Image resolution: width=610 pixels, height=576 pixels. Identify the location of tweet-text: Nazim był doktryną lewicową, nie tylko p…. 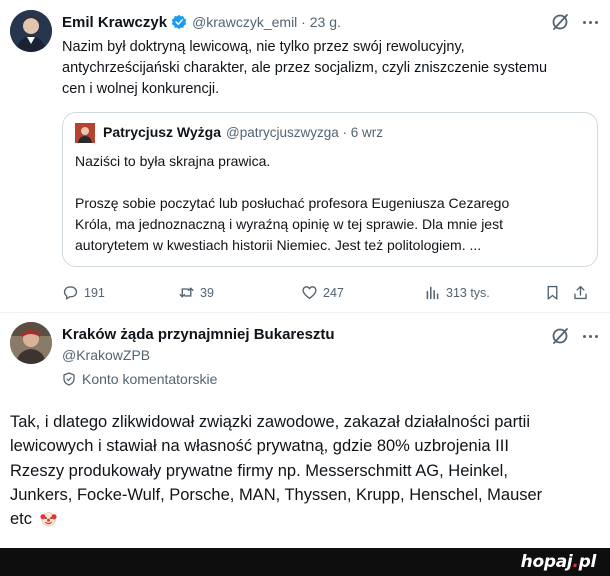
(322, 68).